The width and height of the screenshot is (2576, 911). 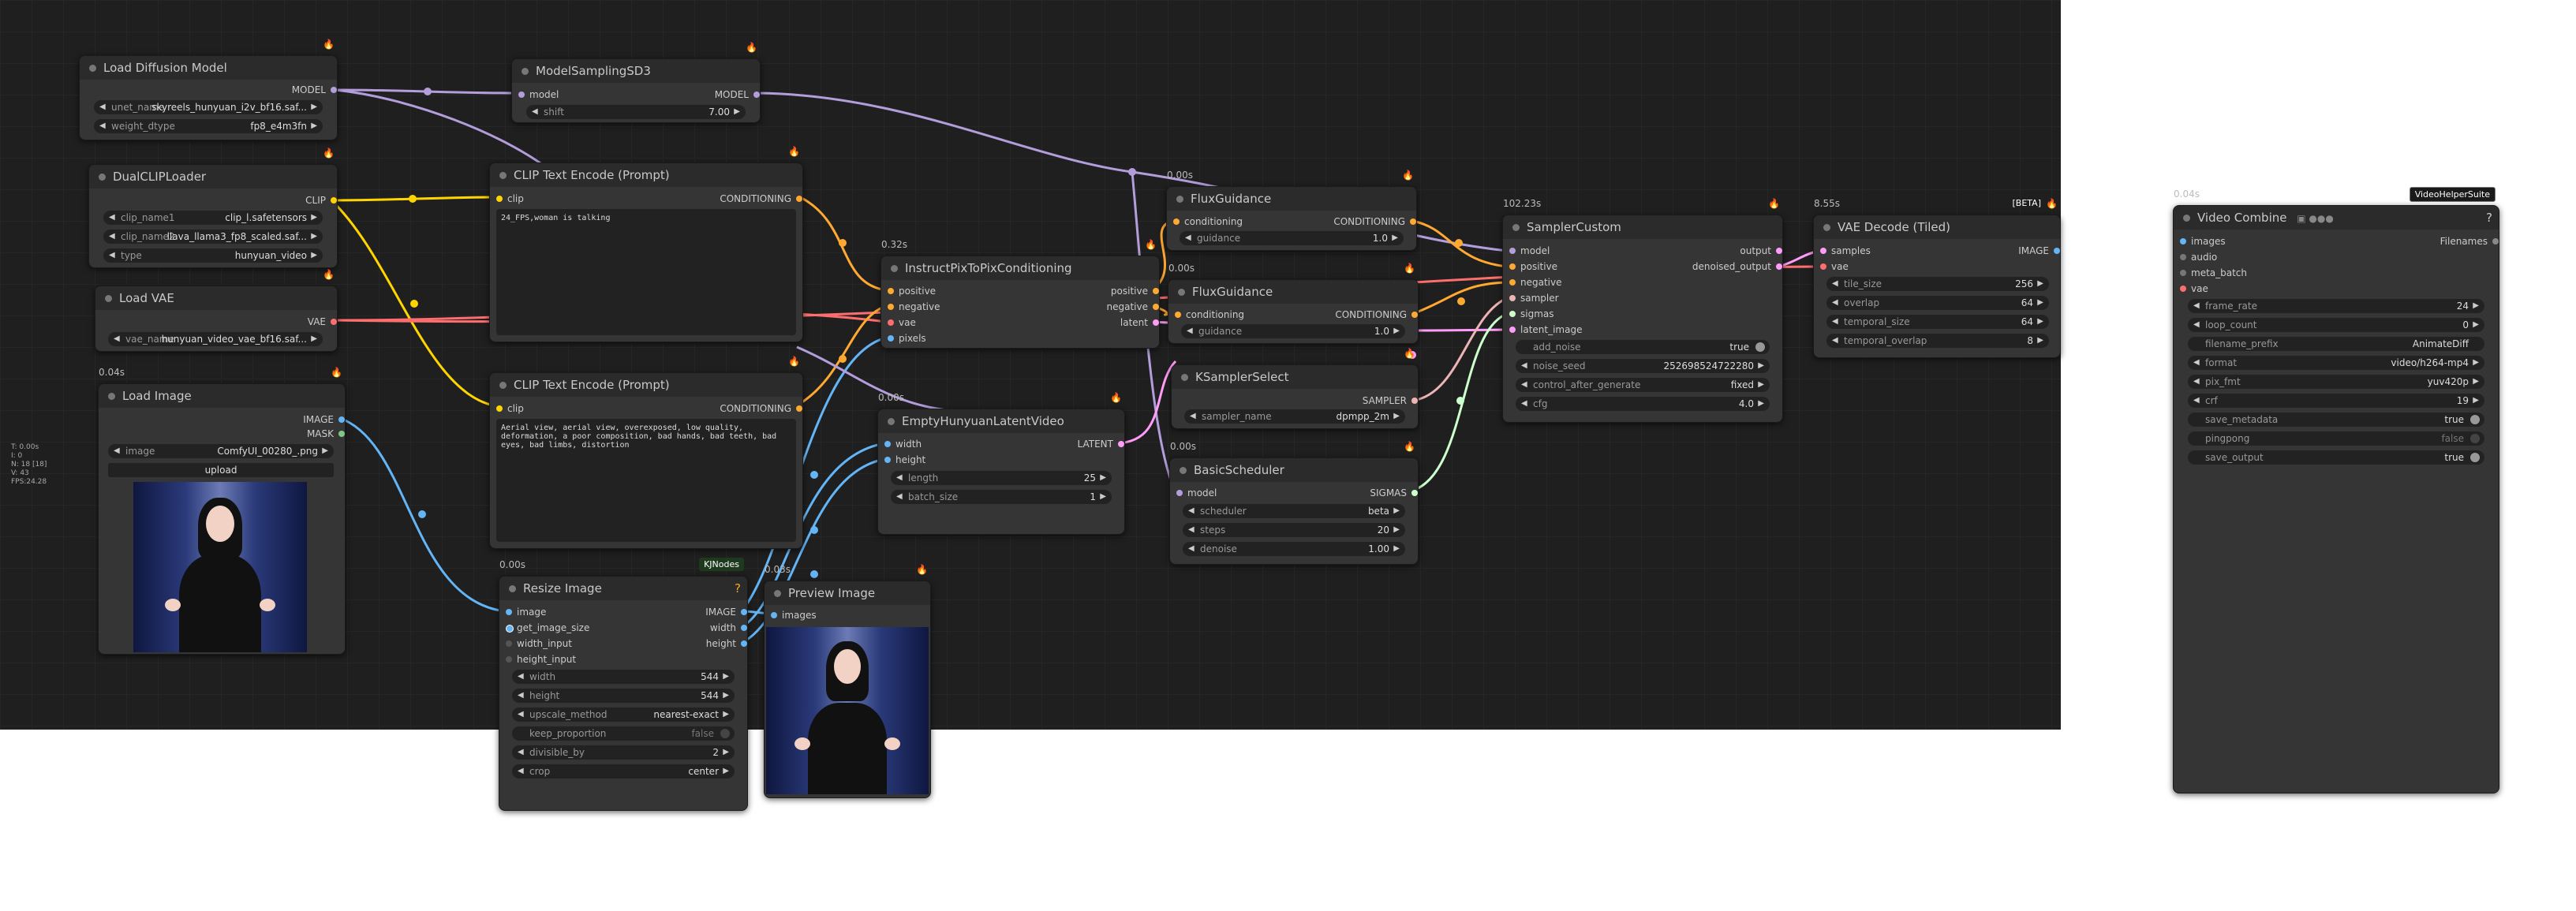 What do you see at coordinates (213, 255) in the screenshot?
I see `widget-type: ◀ type hunyuan_video ▶` at bounding box center [213, 255].